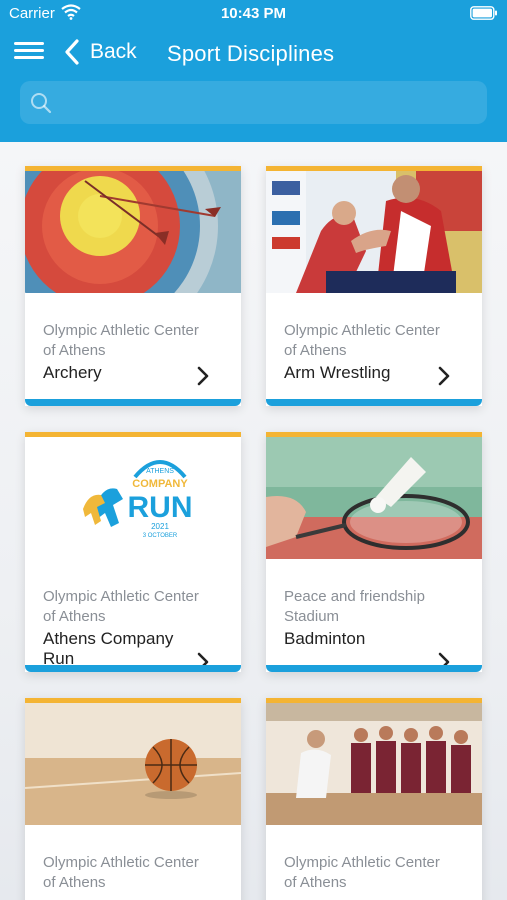  Describe the element at coordinates (270, 102) in the screenshot. I see `search-input` at that location.